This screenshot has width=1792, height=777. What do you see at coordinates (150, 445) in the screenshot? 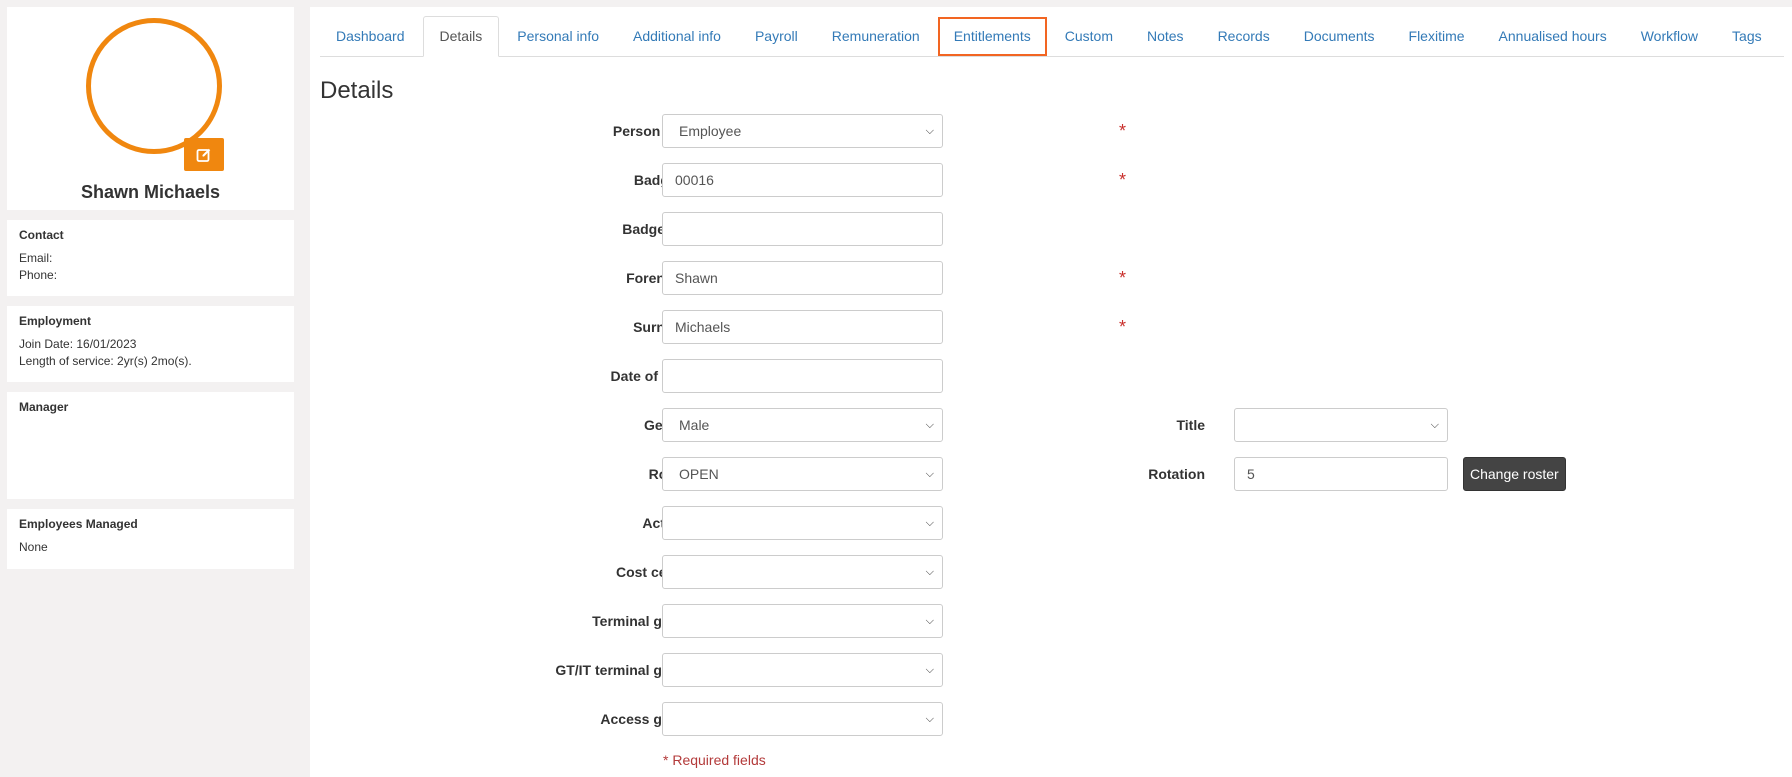
I see `manager-card: Manager` at bounding box center [150, 445].